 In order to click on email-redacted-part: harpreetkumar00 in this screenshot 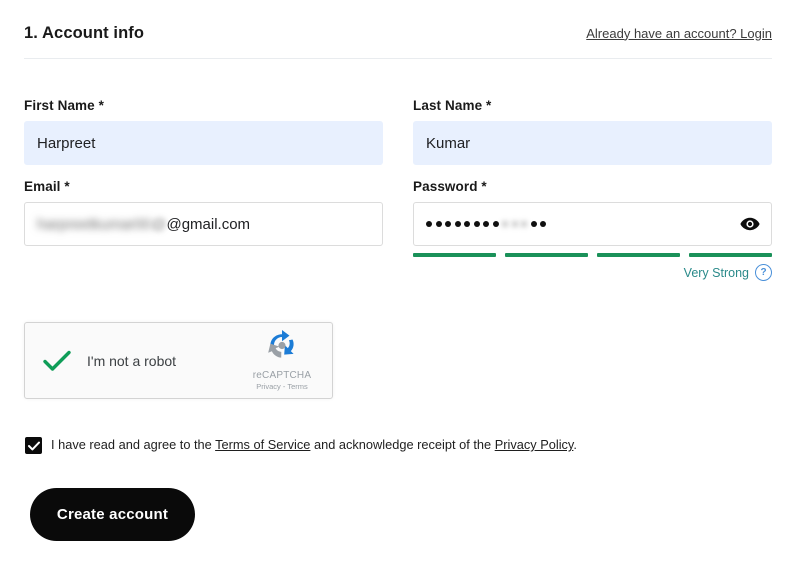, I will do `click(94, 224)`.